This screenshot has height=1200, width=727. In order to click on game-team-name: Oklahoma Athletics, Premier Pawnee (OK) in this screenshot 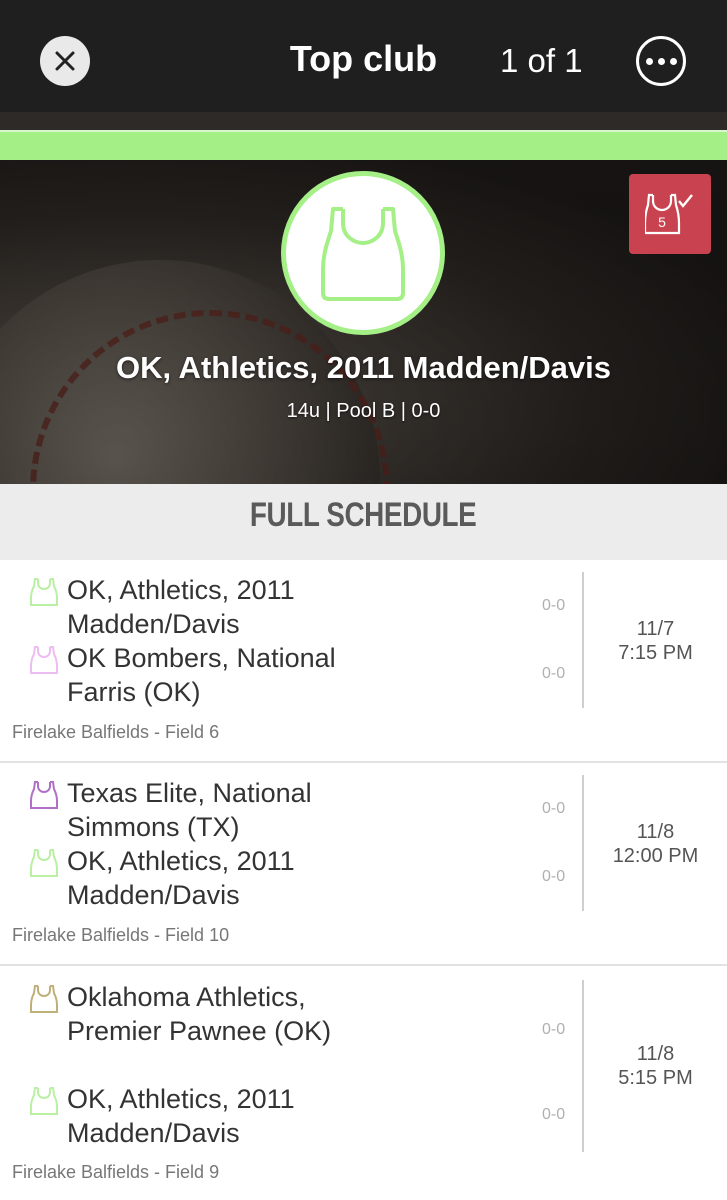, I will do `click(199, 1014)`.